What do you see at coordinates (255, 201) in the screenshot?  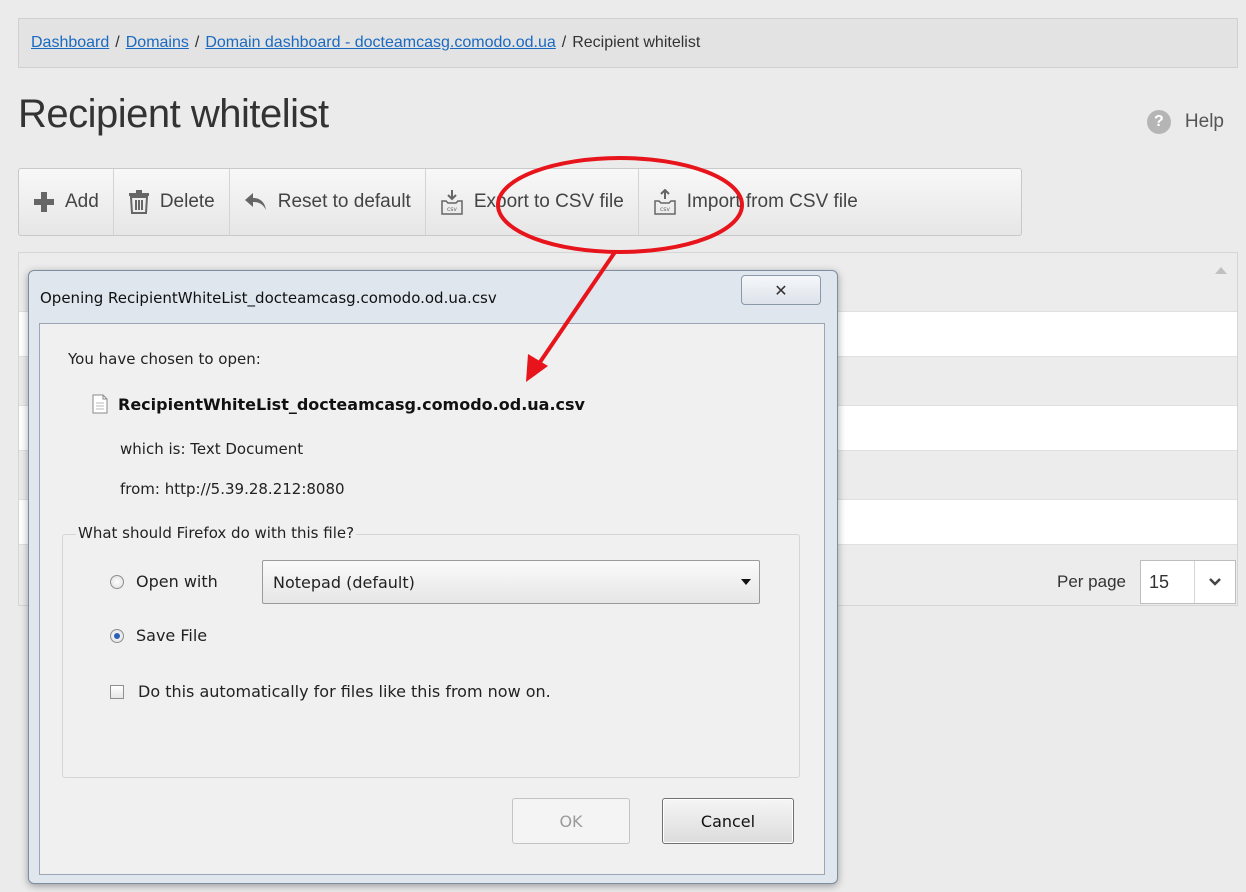 I see `undo-icon` at bounding box center [255, 201].